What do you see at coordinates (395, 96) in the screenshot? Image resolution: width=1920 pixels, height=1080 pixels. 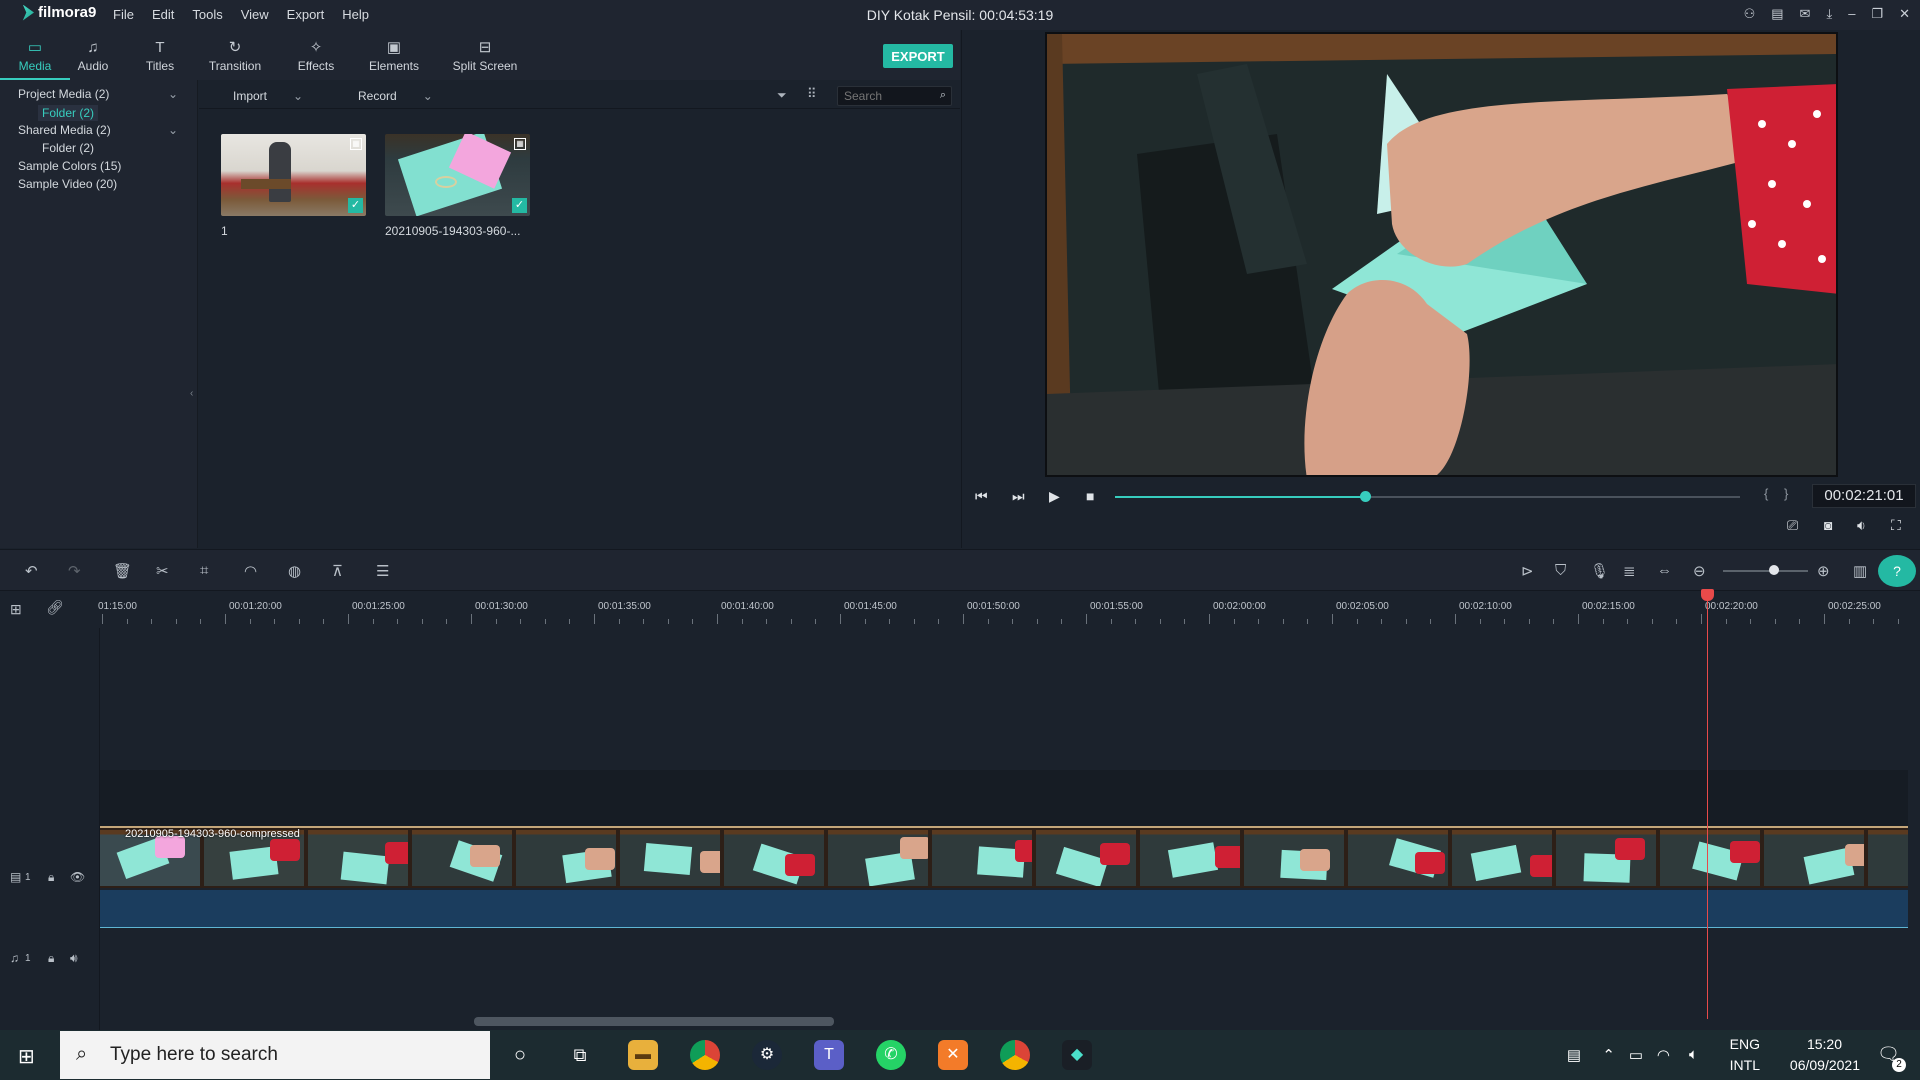 I see `record-dropdown: Record ⌄` at bounding box center [395, 96].